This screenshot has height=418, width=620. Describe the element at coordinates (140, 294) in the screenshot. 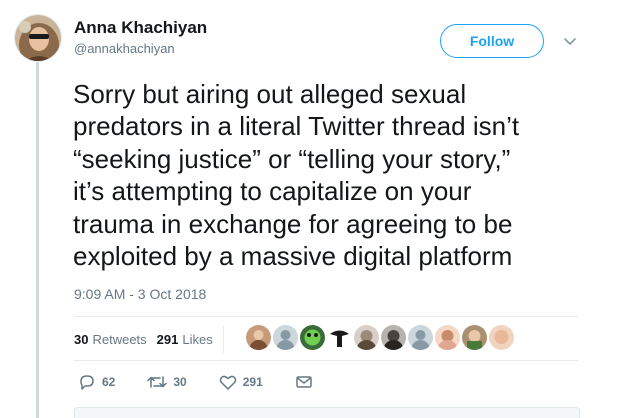

I see `tweet-timestamp: 9:09 AM - 3 Oct 2018` at that location.